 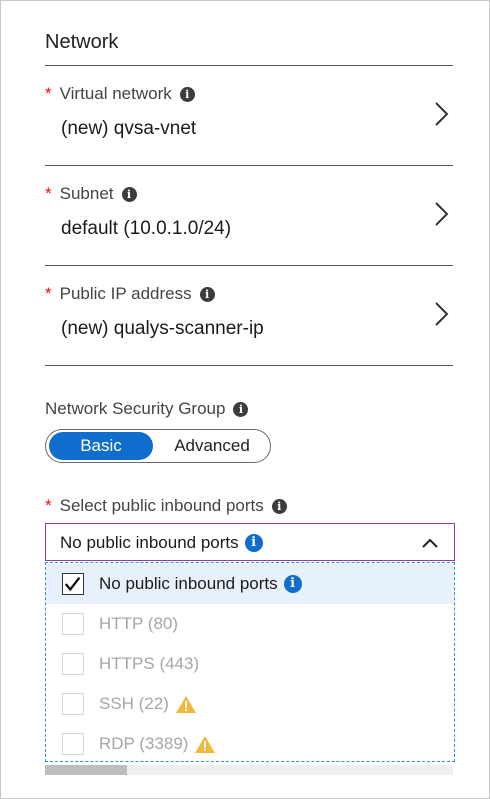 I want to click on nsg-label: Network Security Group i, so click(x=147, y=409).